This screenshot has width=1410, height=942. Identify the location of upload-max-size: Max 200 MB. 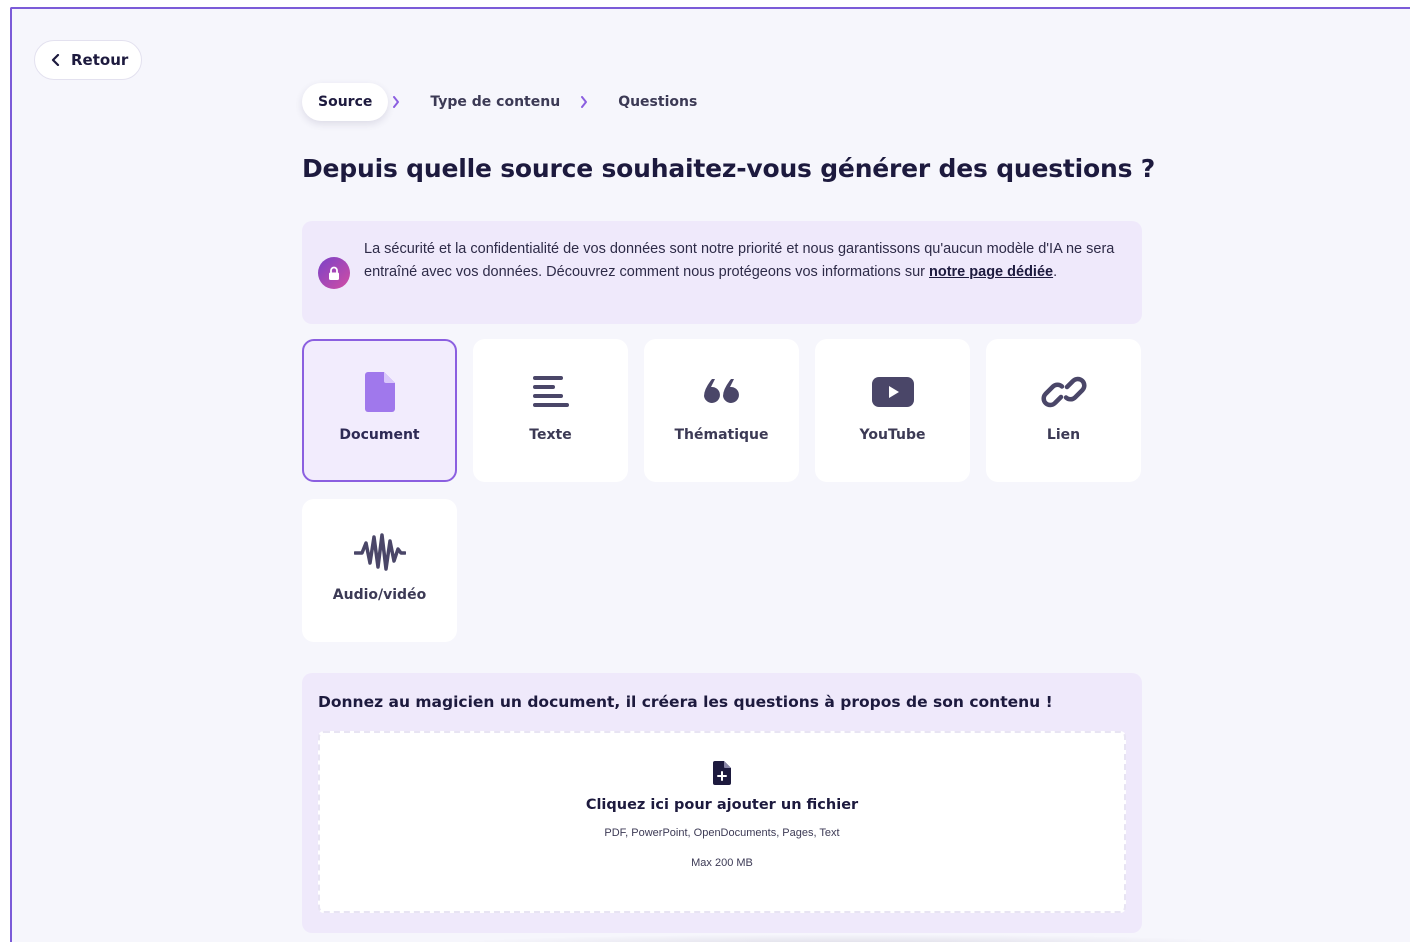
(722, 863).